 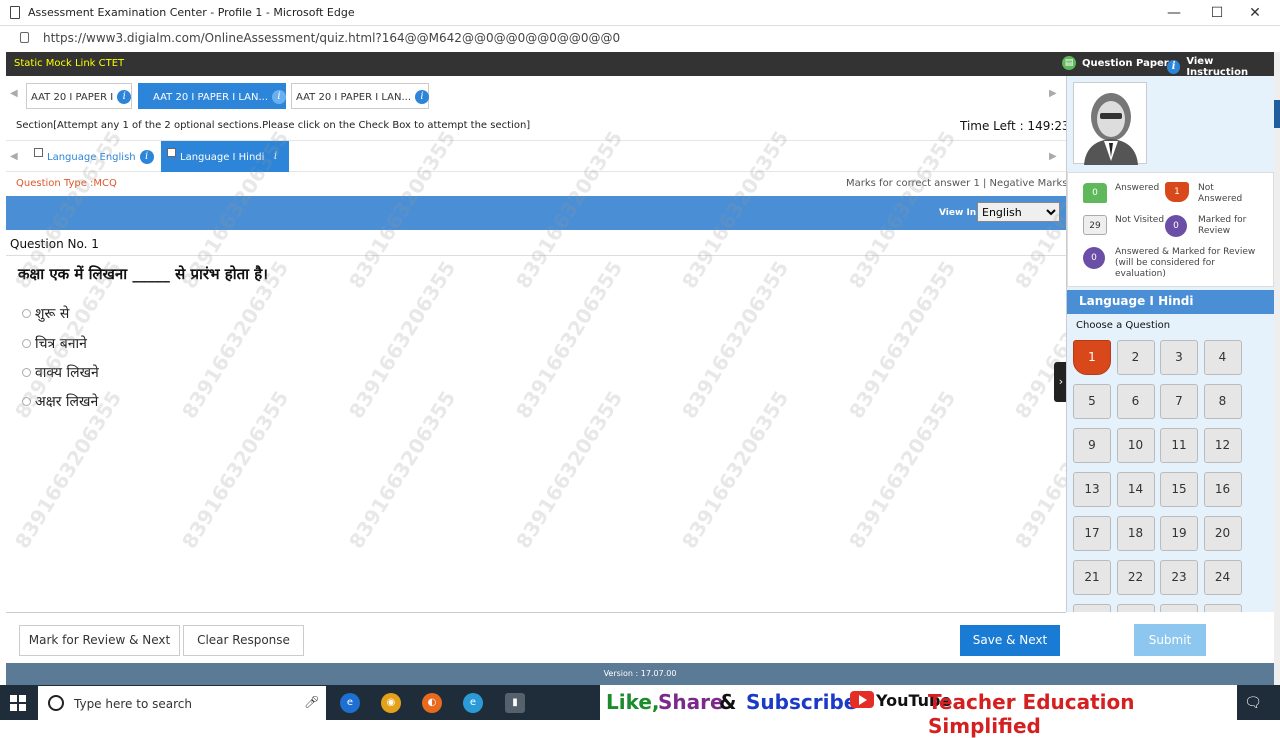 I want to click on edge-active-icon: e, so click(x=473, y=703).